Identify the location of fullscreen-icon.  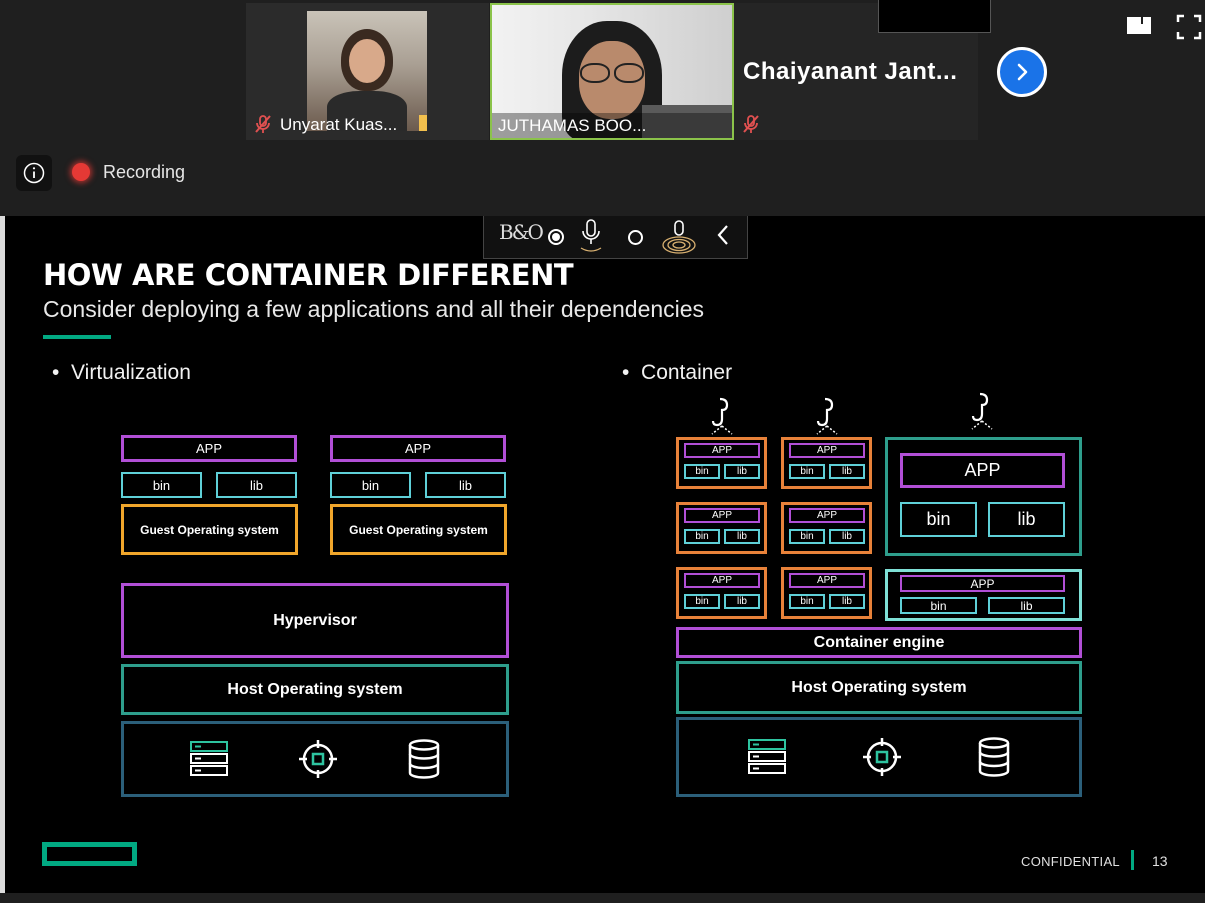
(1189, 27).